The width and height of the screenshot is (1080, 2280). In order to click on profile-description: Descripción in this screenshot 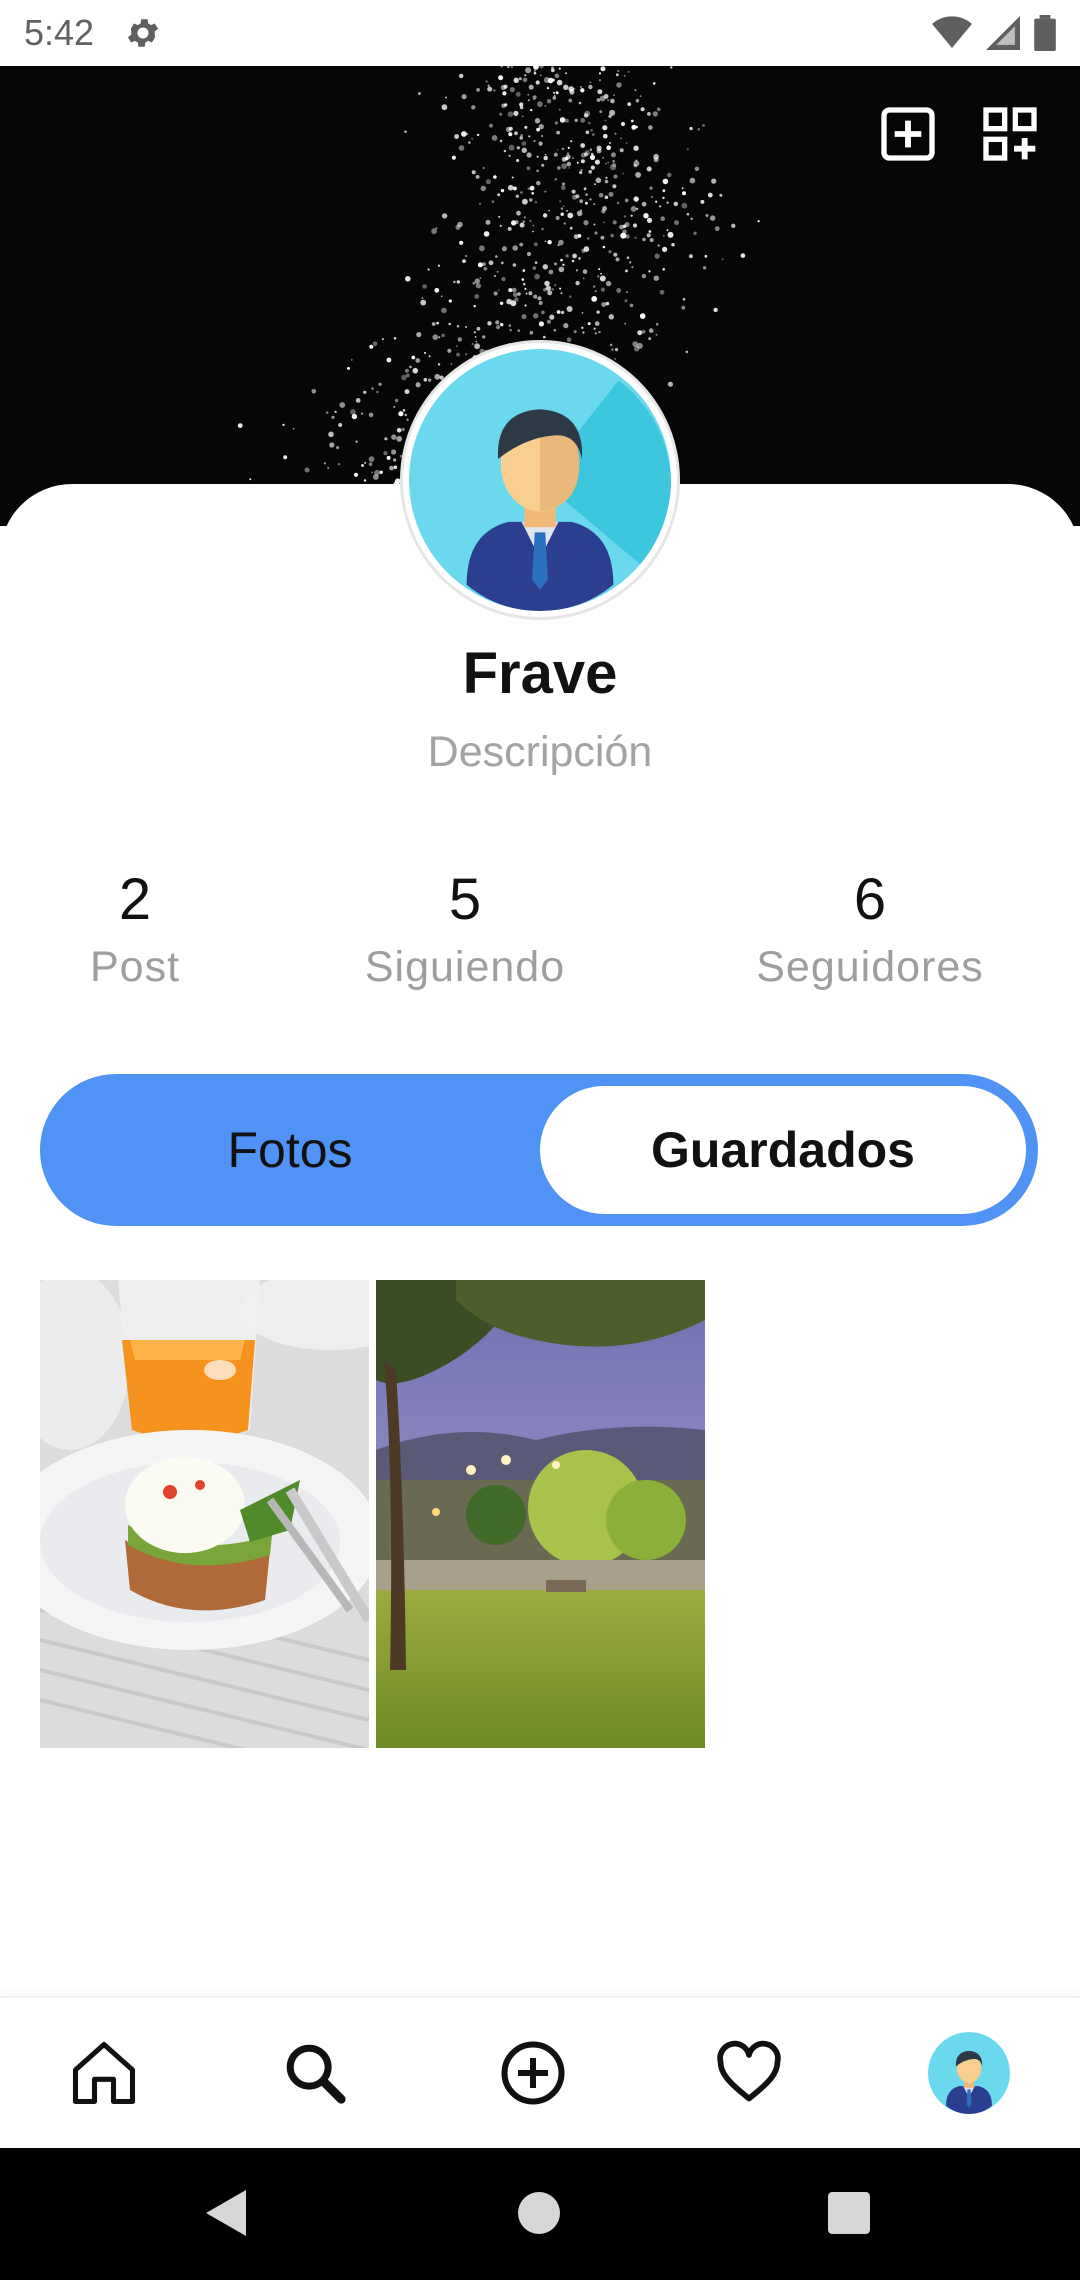, I will do `click(540, 752)`.